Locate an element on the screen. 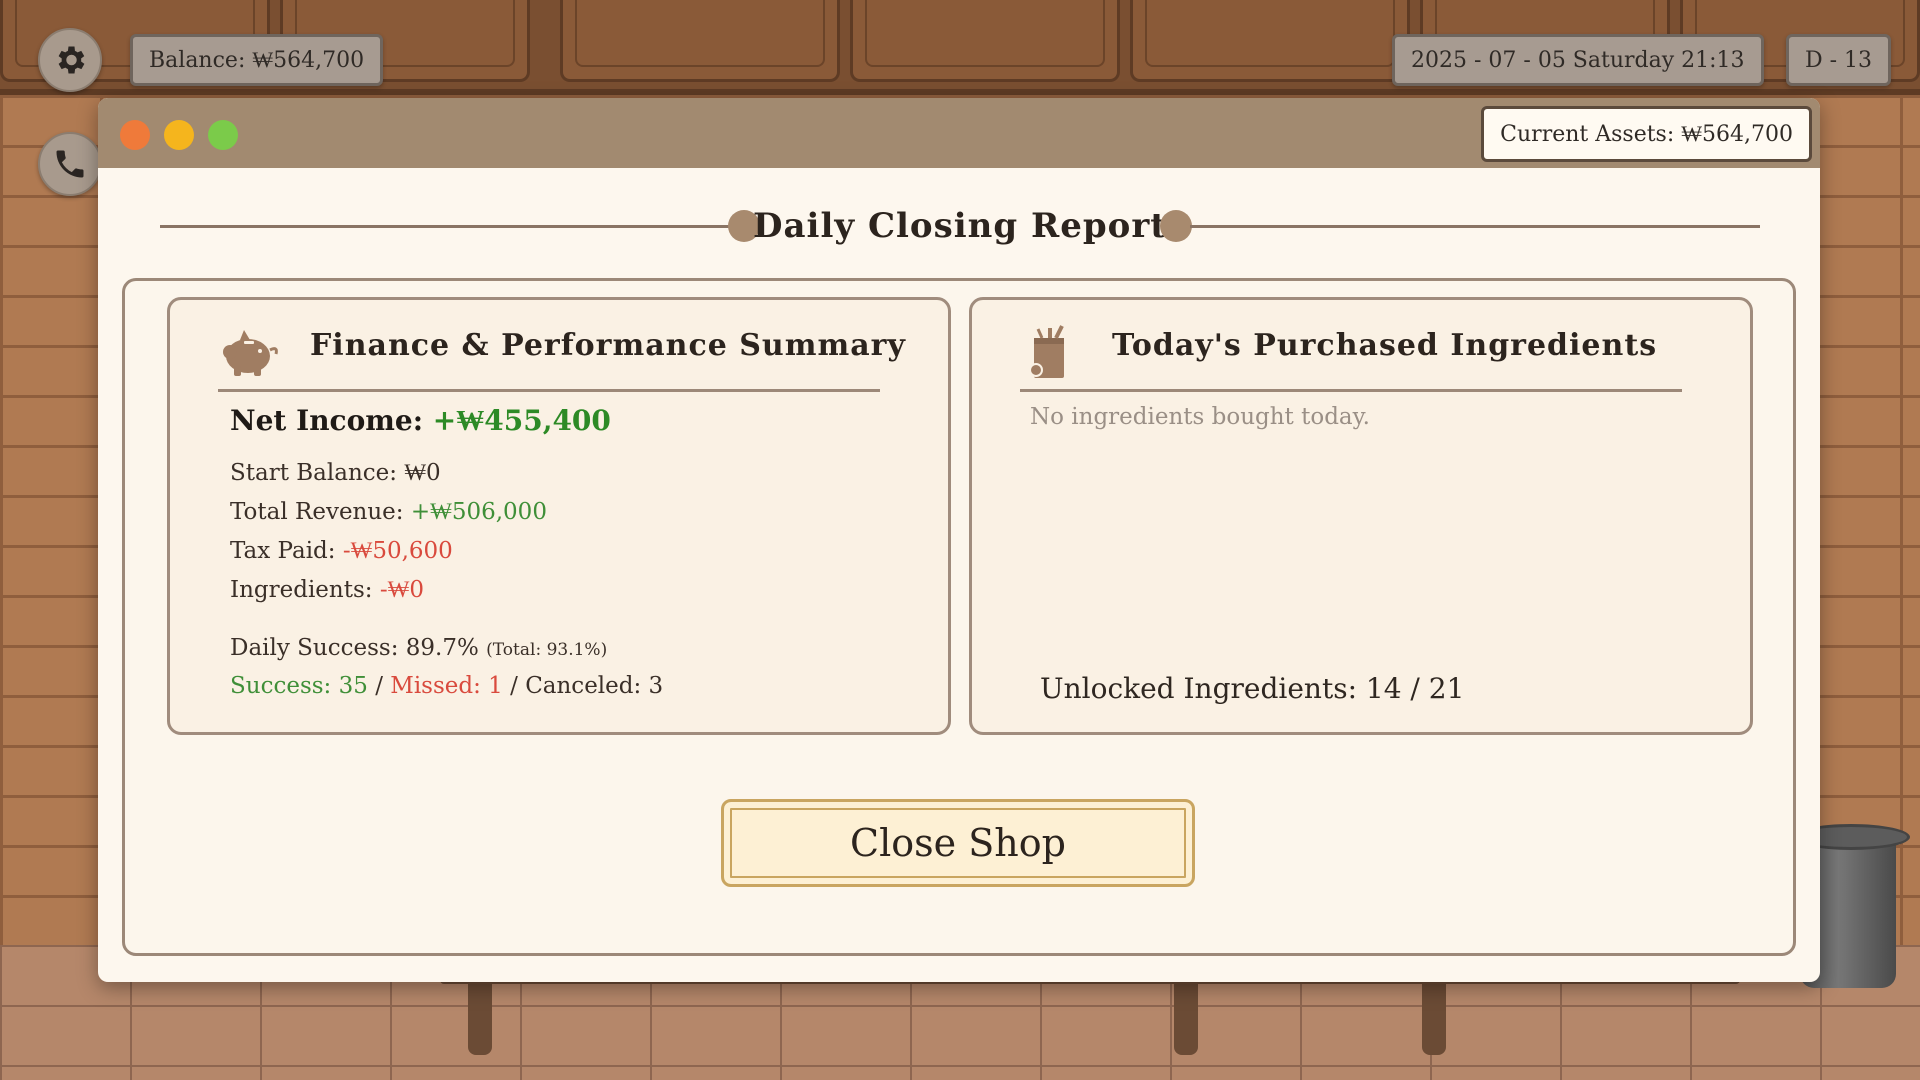  total-revenue-label: Total Revenue: is located at coordinates (320, 512).